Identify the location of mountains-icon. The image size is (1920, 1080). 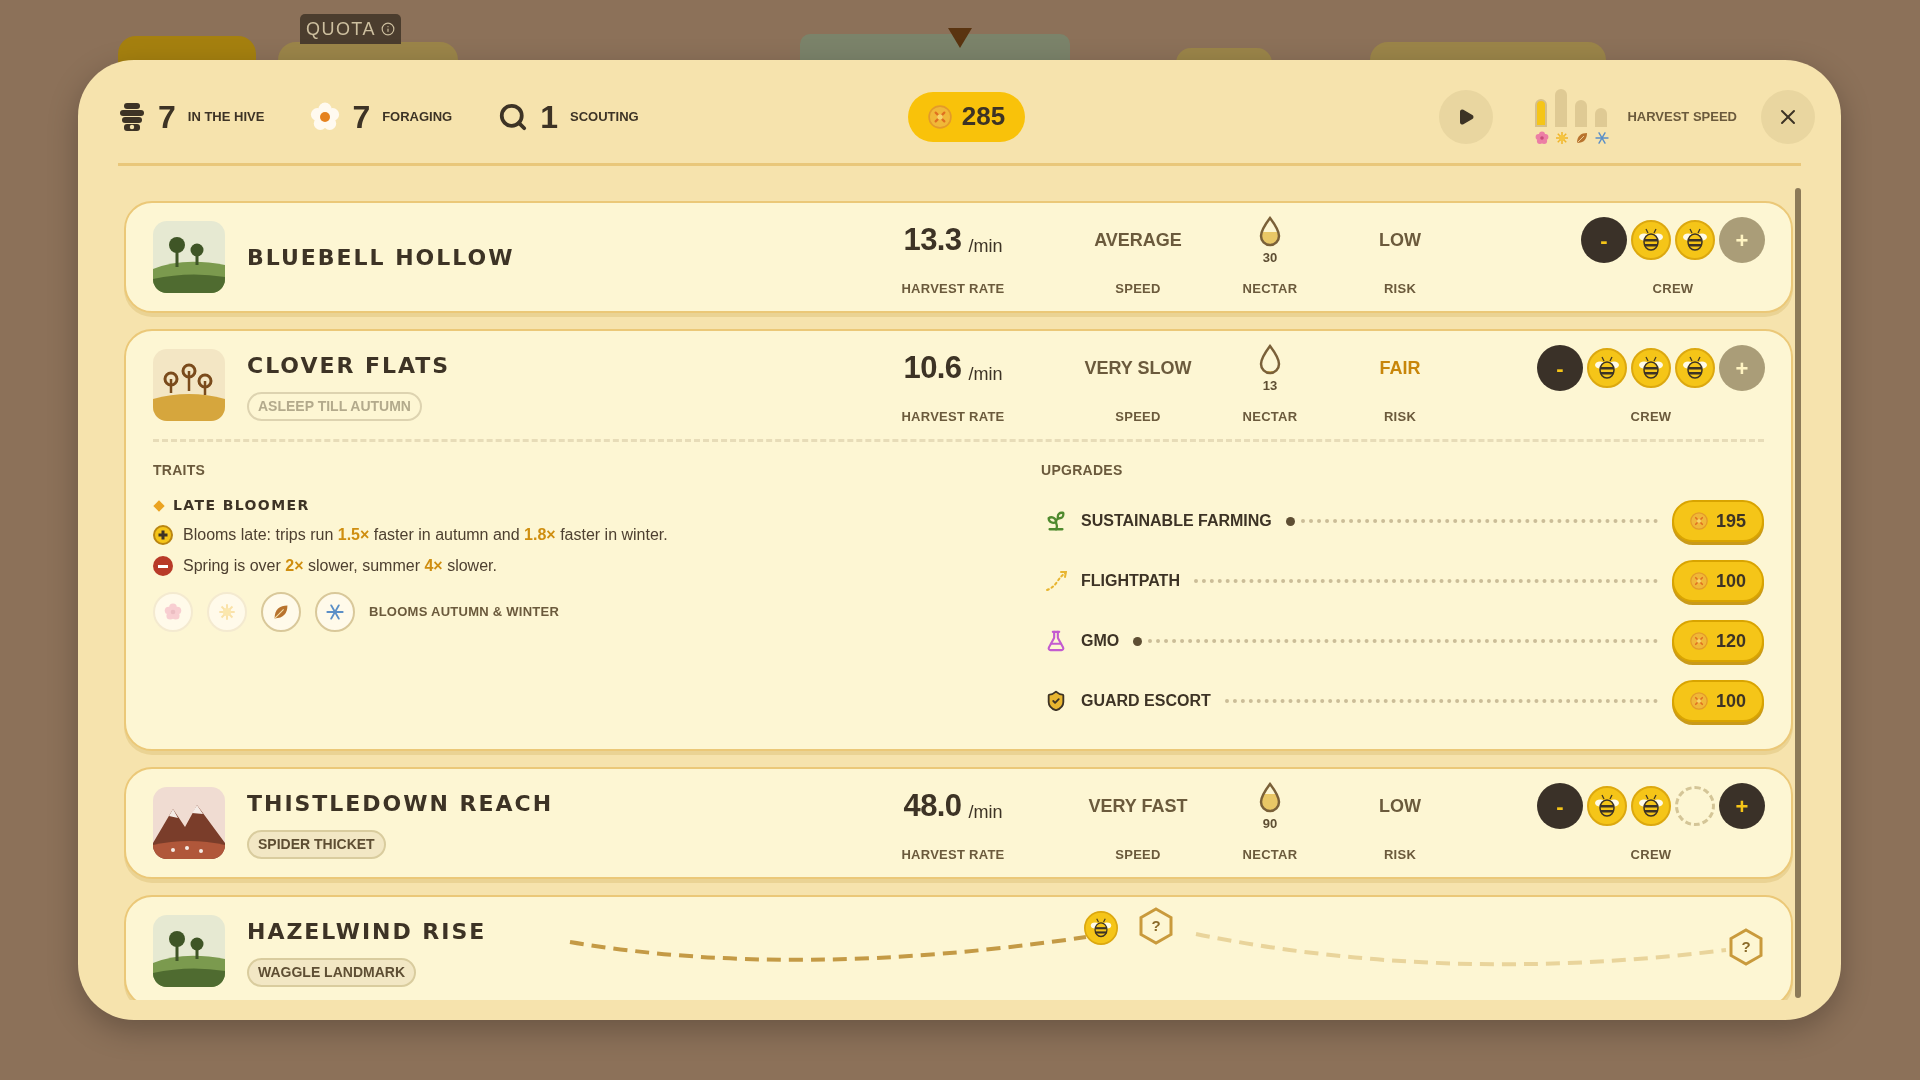
(189, 823).